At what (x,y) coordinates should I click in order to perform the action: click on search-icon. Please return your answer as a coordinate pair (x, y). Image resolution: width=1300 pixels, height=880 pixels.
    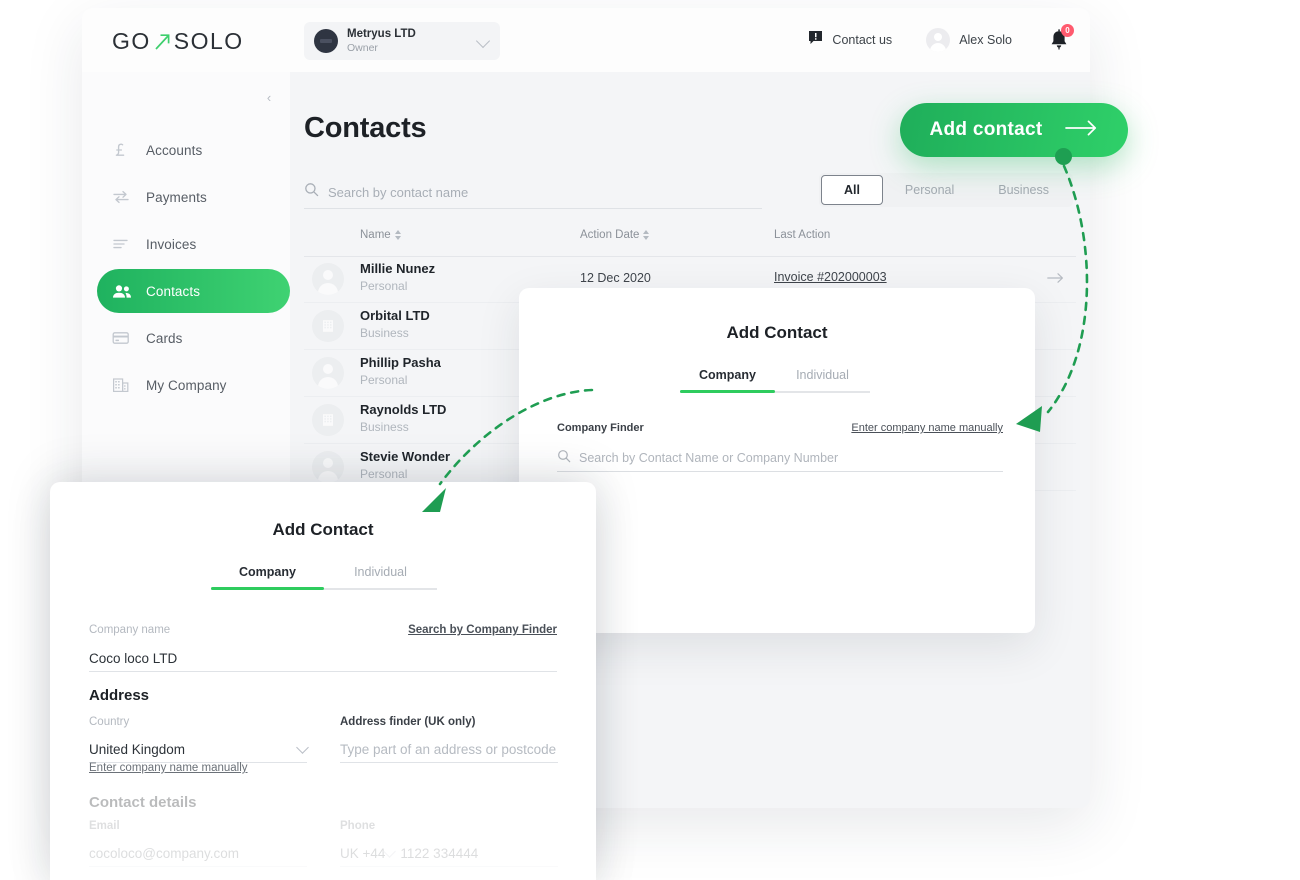
    Looking at the image, I should click on (311, 192).